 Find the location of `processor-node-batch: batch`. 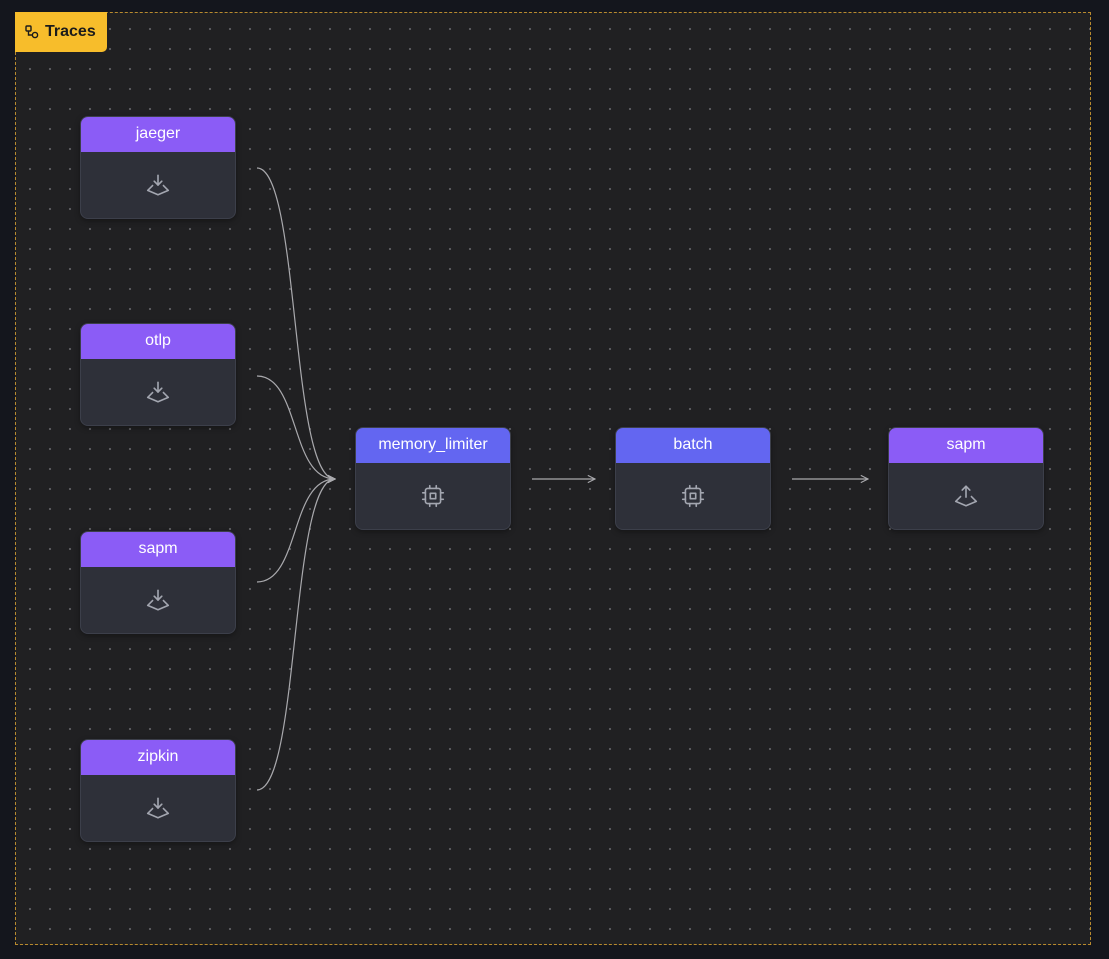

processor-node-batch: batch is located at coordinates (693, 478).